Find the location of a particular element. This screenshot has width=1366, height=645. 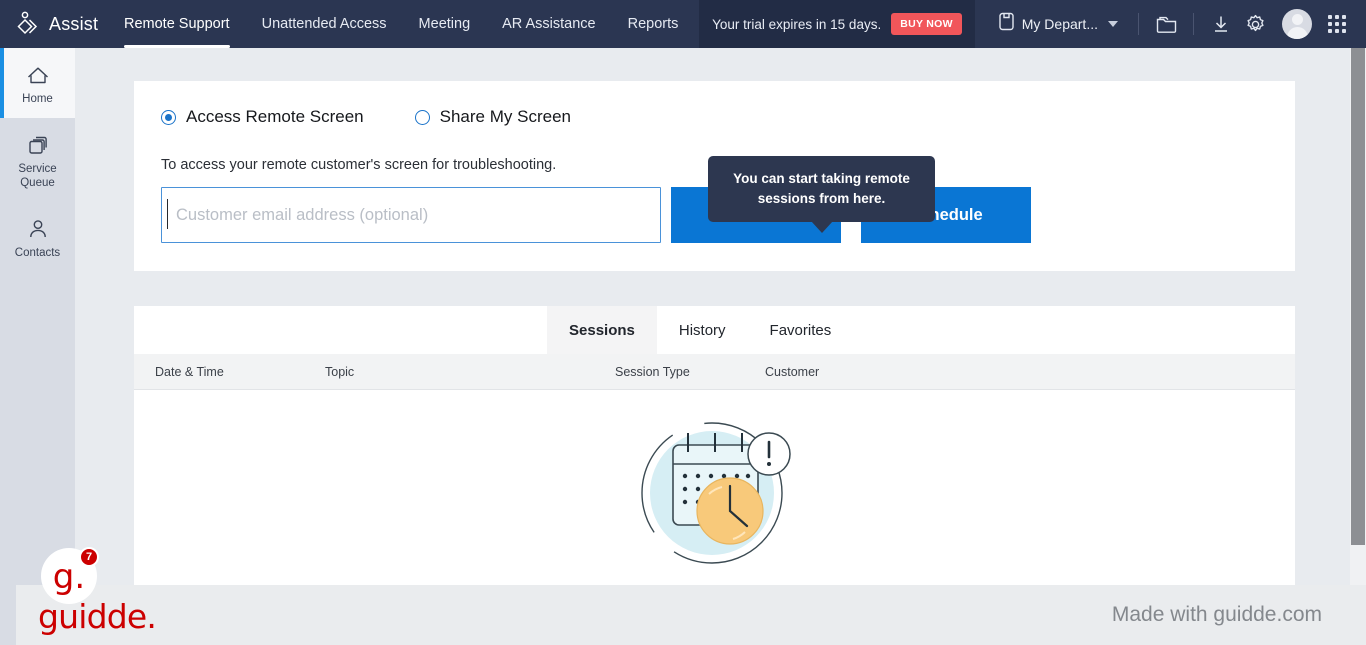

nav-ar-assistance: AR Assistance is located at coordinates (549, 24).